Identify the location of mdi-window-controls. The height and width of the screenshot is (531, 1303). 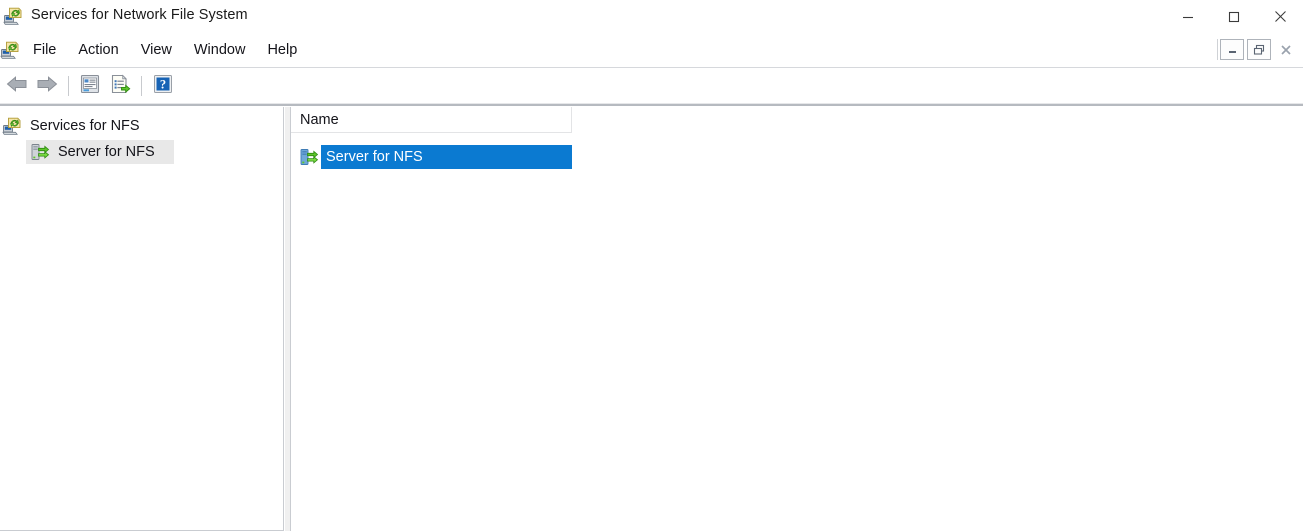
(1259, 49).